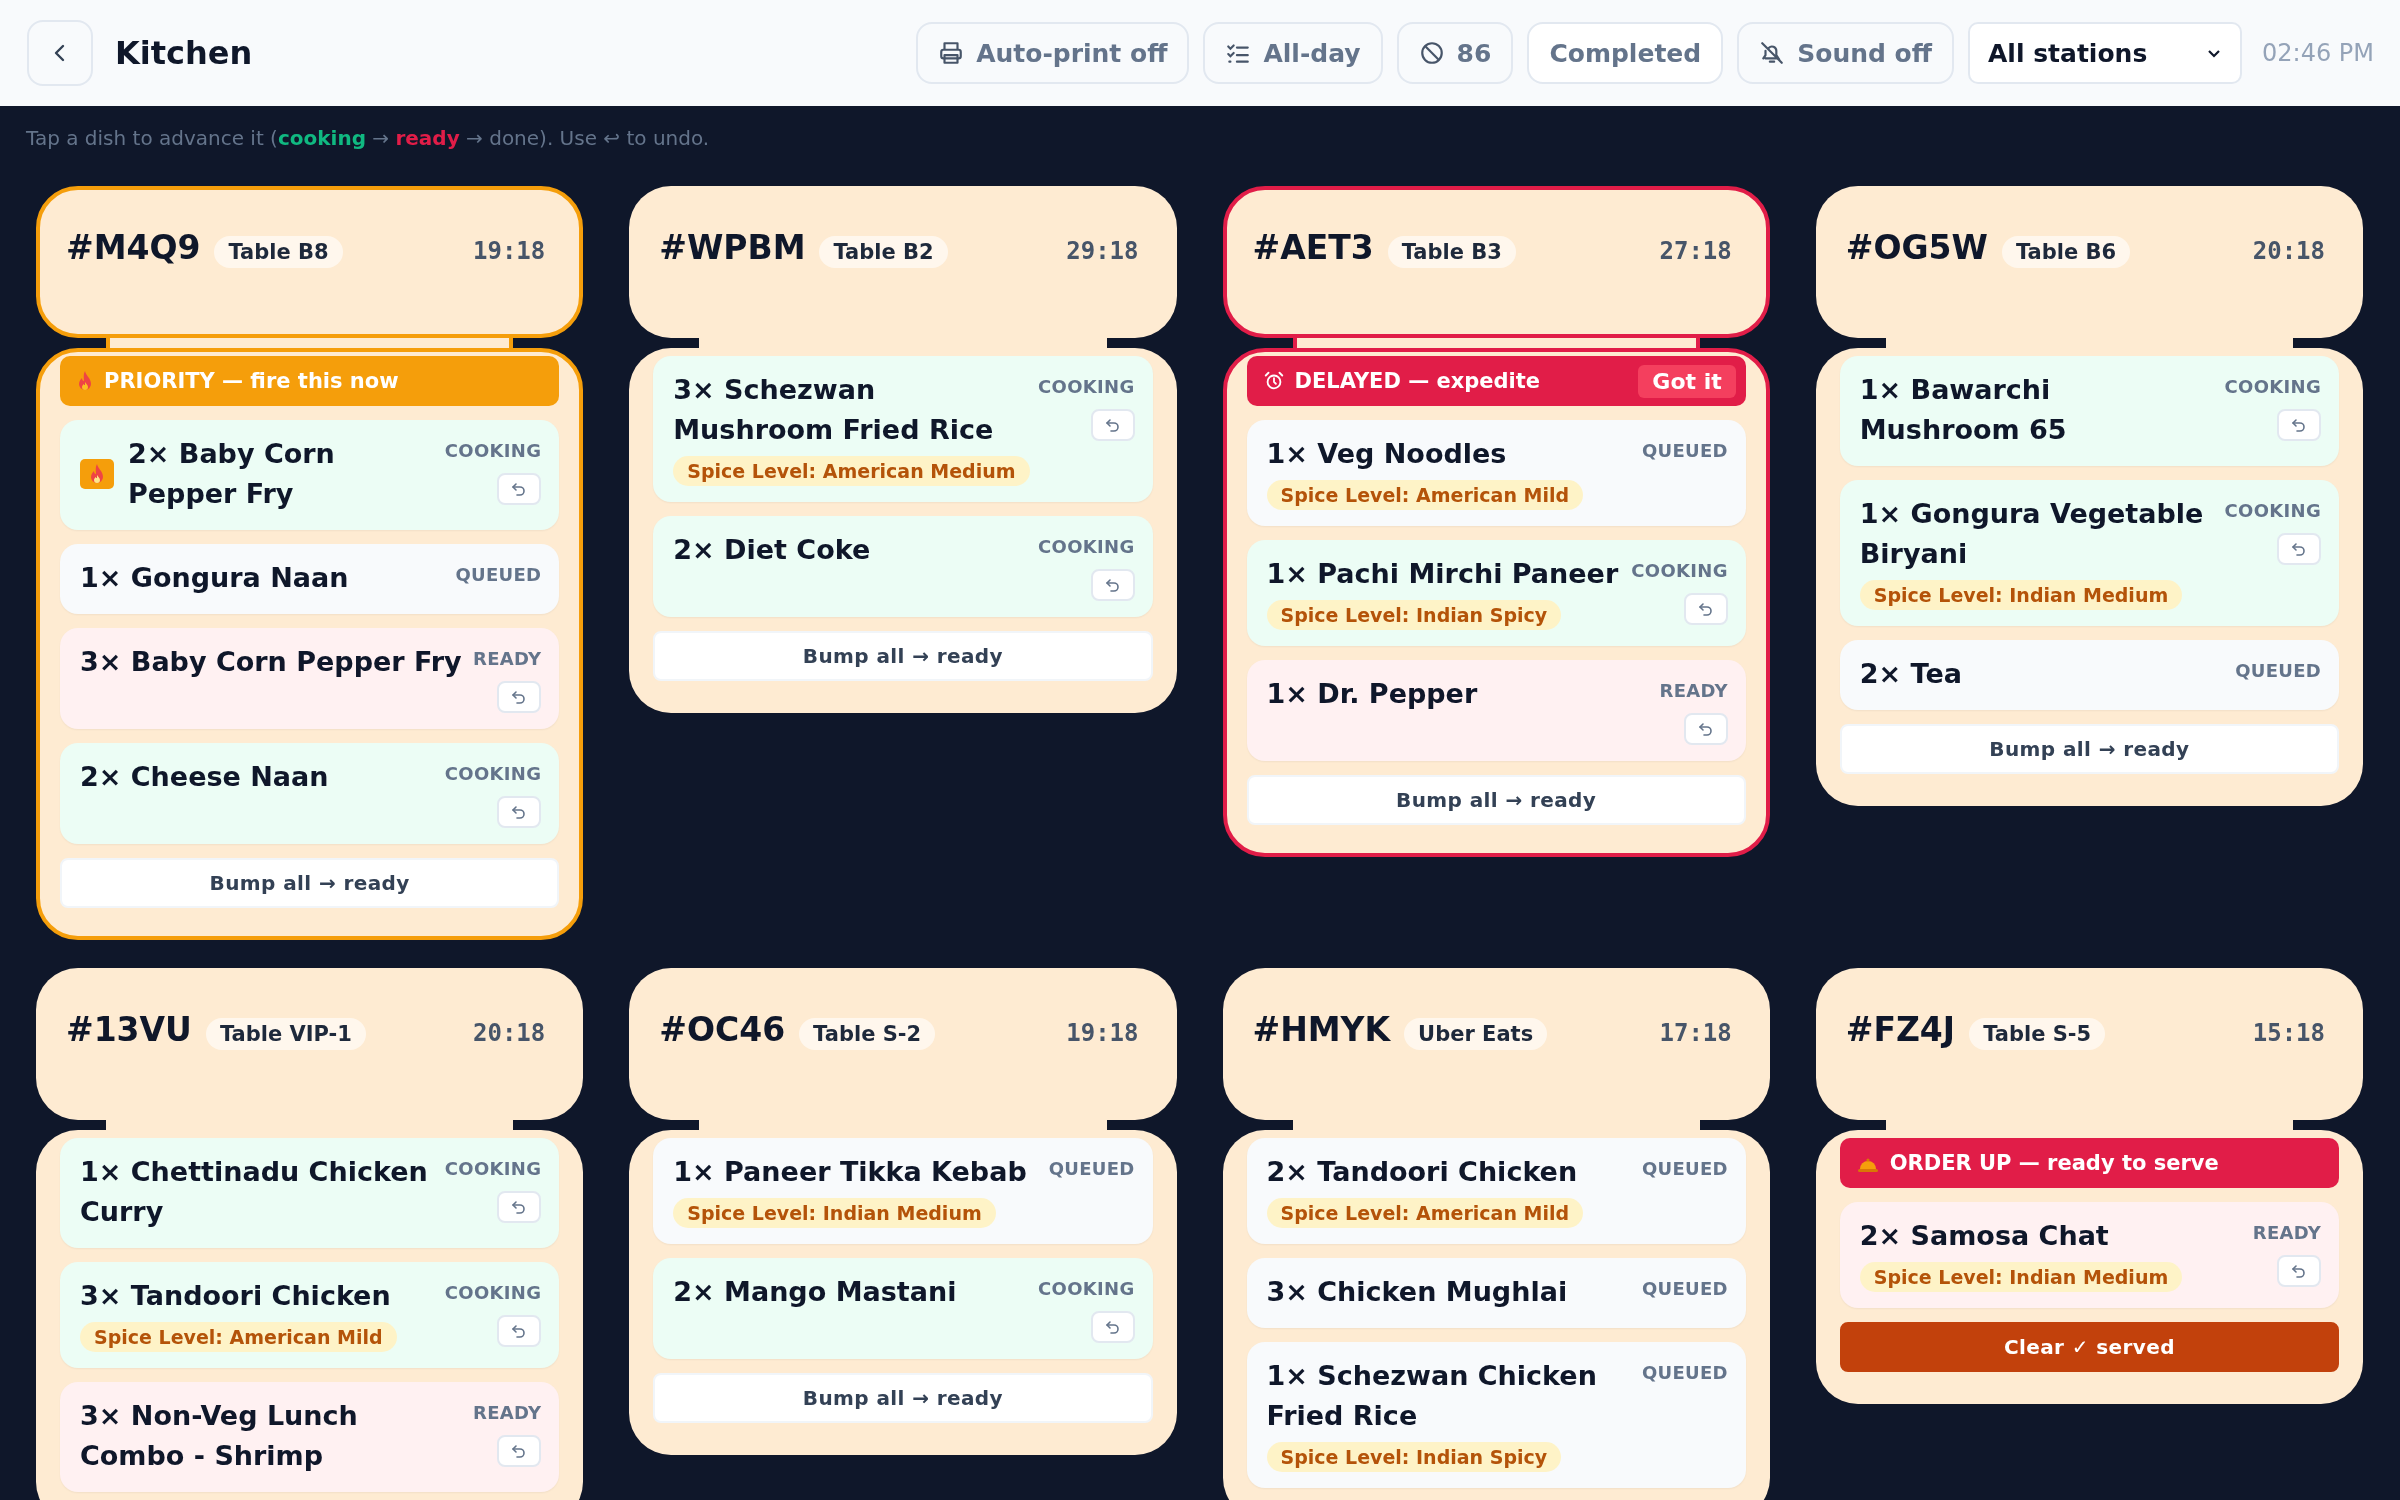  I want to click on dish-name: 2× Tea, so click(1910, 674).